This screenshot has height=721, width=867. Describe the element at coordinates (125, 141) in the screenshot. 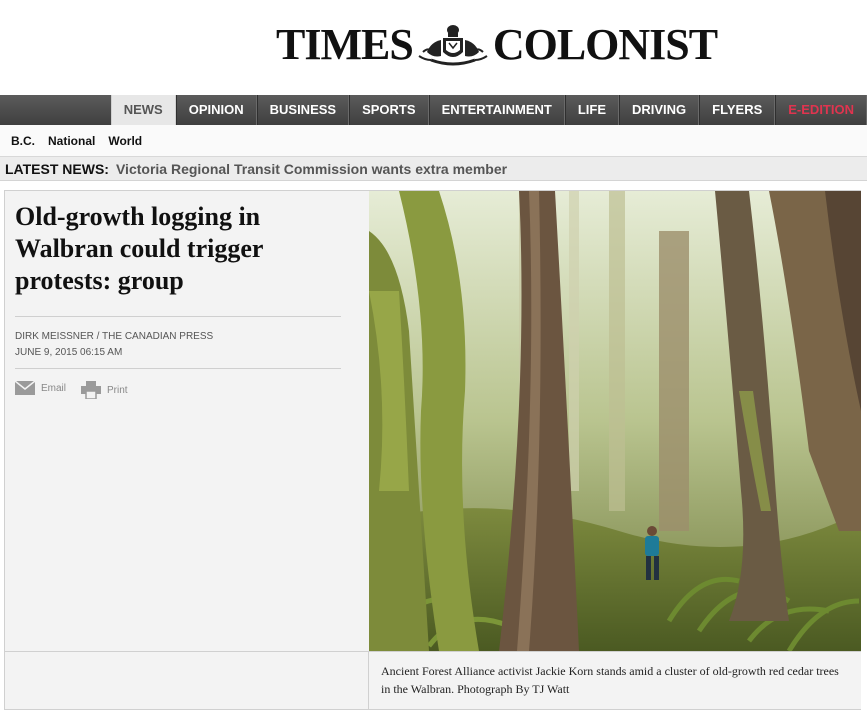

I see `subnav-world: World` at that location.